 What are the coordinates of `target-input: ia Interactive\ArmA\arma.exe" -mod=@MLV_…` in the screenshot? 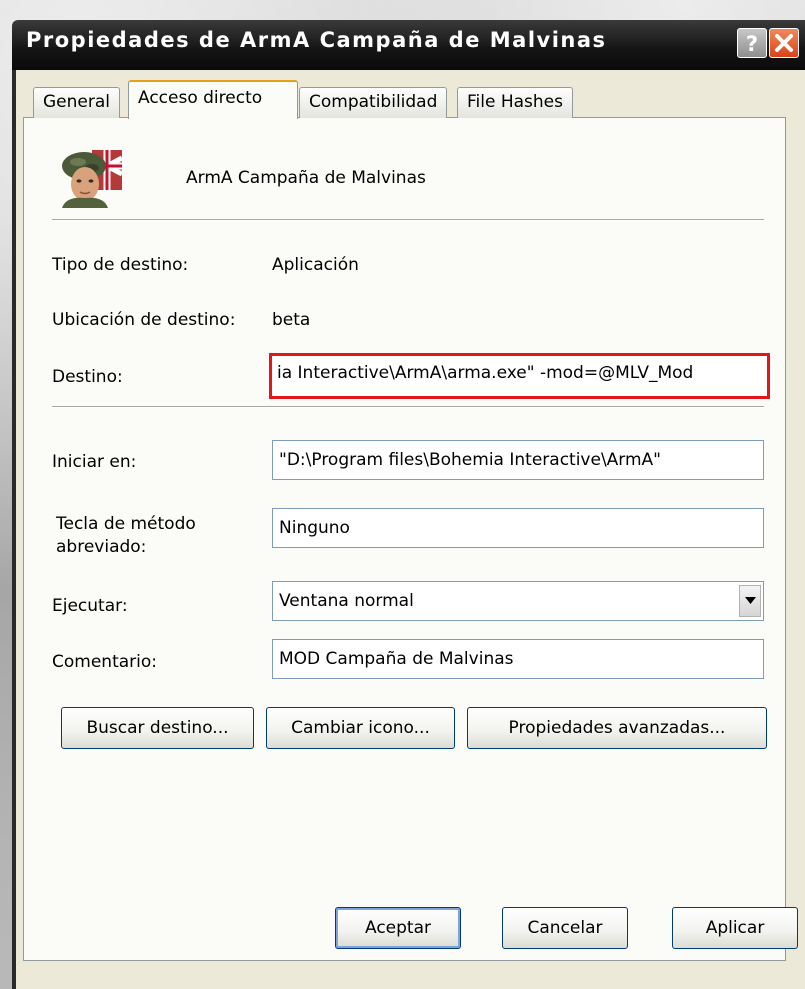 It's located at (519, 376).